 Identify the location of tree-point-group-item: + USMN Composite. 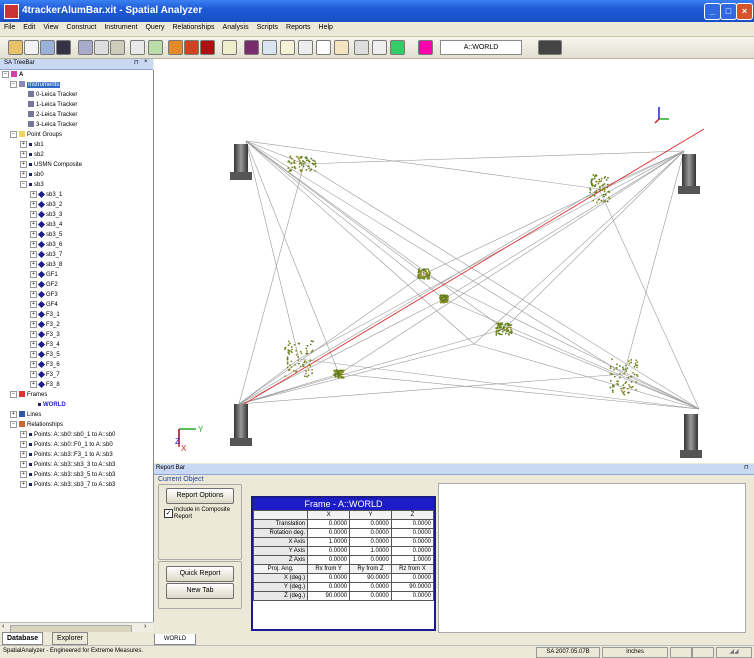
(51, 165).